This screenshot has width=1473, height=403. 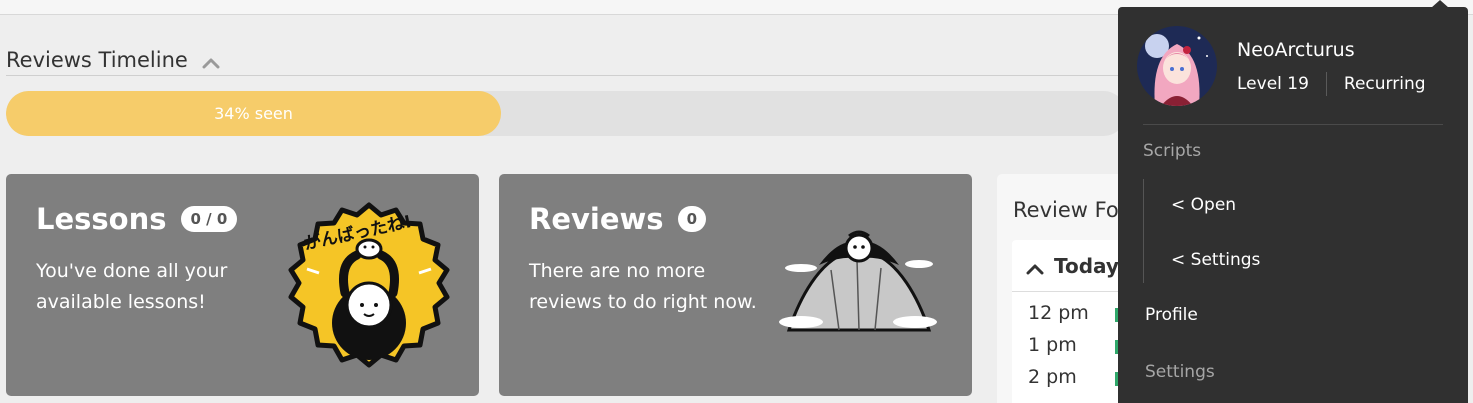 I want to click on meta-divider, so click(x=1326, y=84).